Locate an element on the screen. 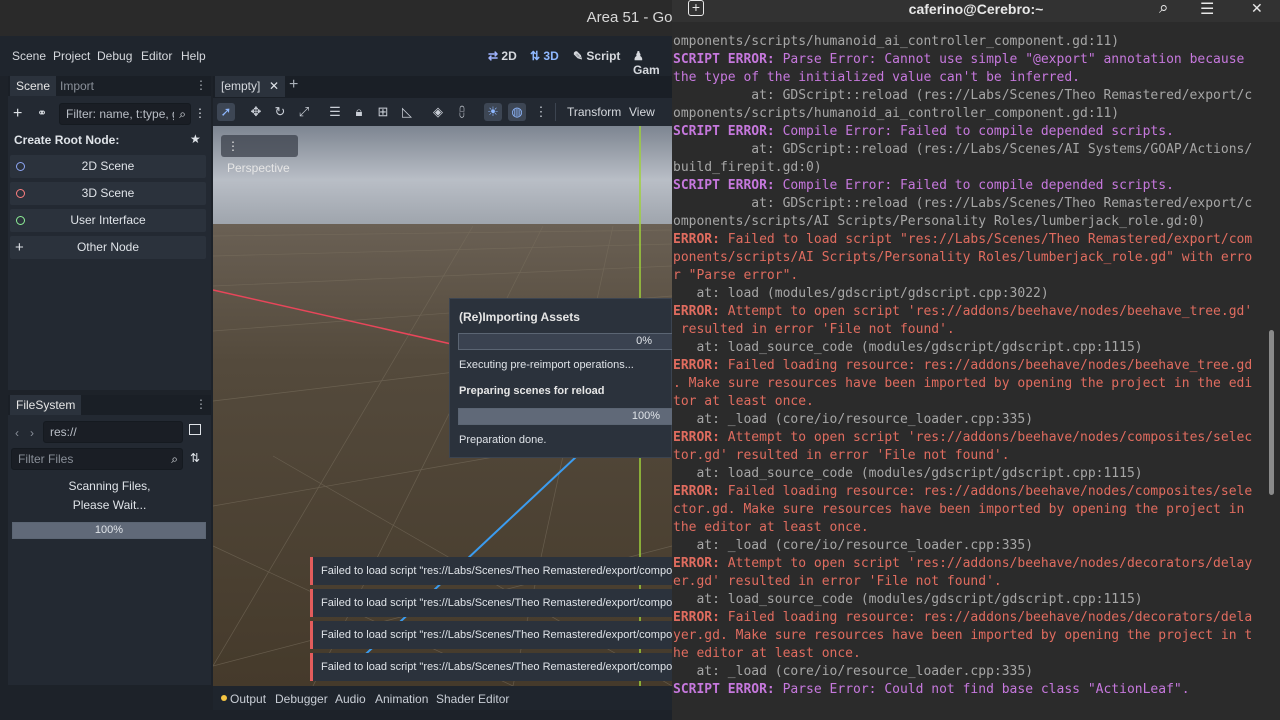 The height and width of the screenshot is (720, 1280). tab-debugger: Debugger is located at coordinates (301, 699).